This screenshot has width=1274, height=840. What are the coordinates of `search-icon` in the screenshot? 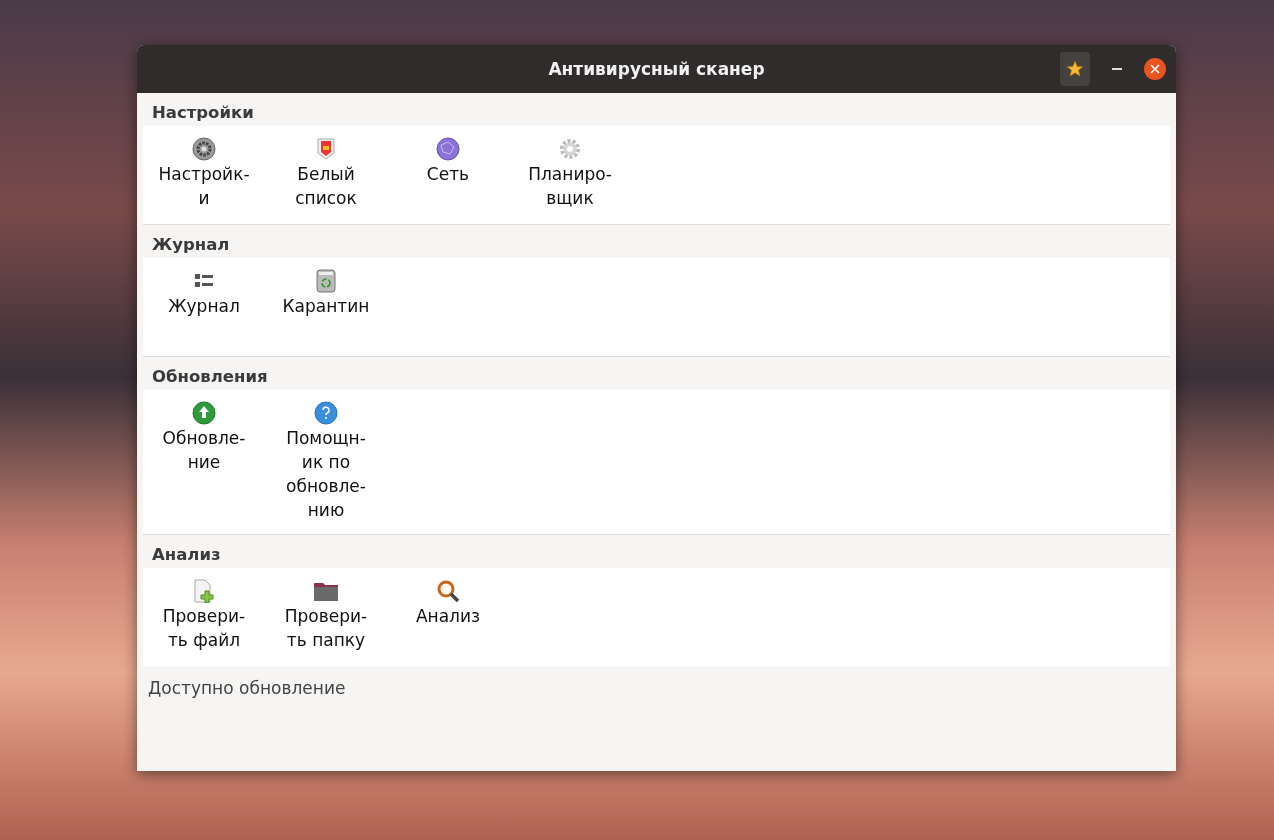 It's located at (448, 591).